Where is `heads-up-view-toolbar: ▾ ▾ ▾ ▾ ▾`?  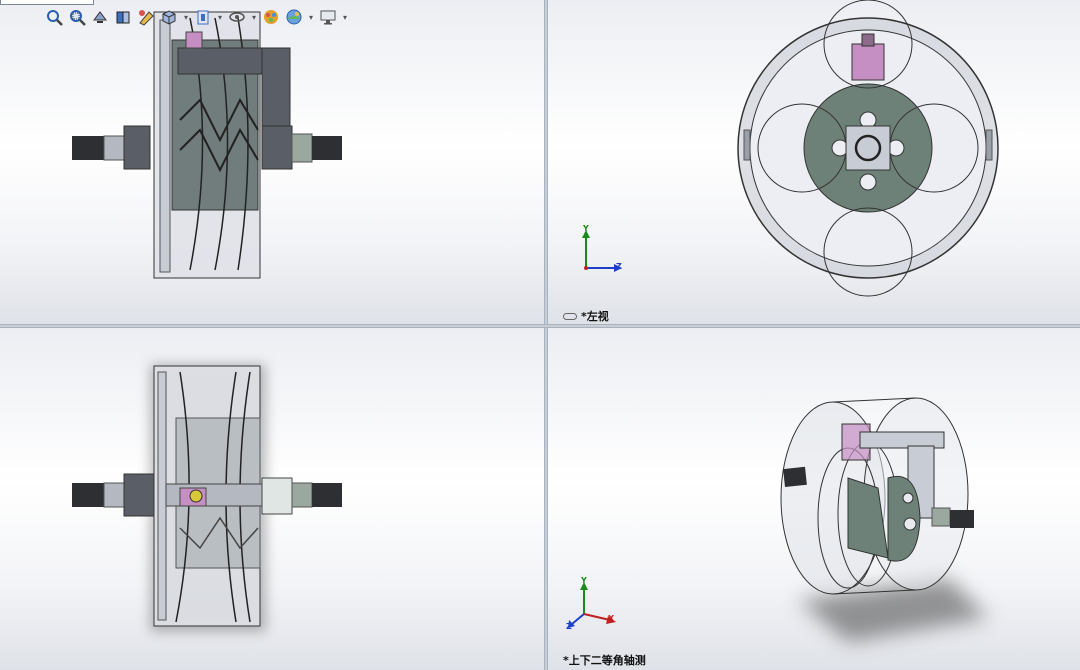
heads-up-view-toolbar: ▾ ▾ ▾ ▾ ▾ is located at coordinates (196, 17).